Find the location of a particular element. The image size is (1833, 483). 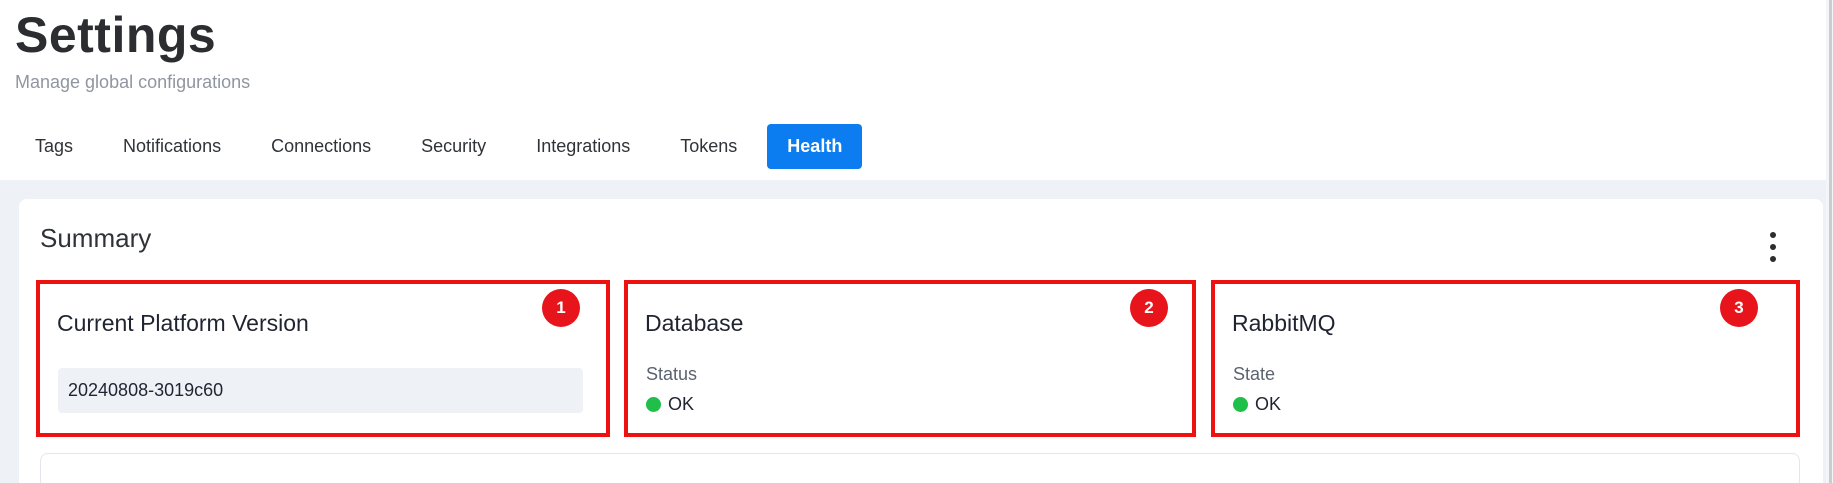

rabbitmq-state: OK is located at coordinates (1257, 404).